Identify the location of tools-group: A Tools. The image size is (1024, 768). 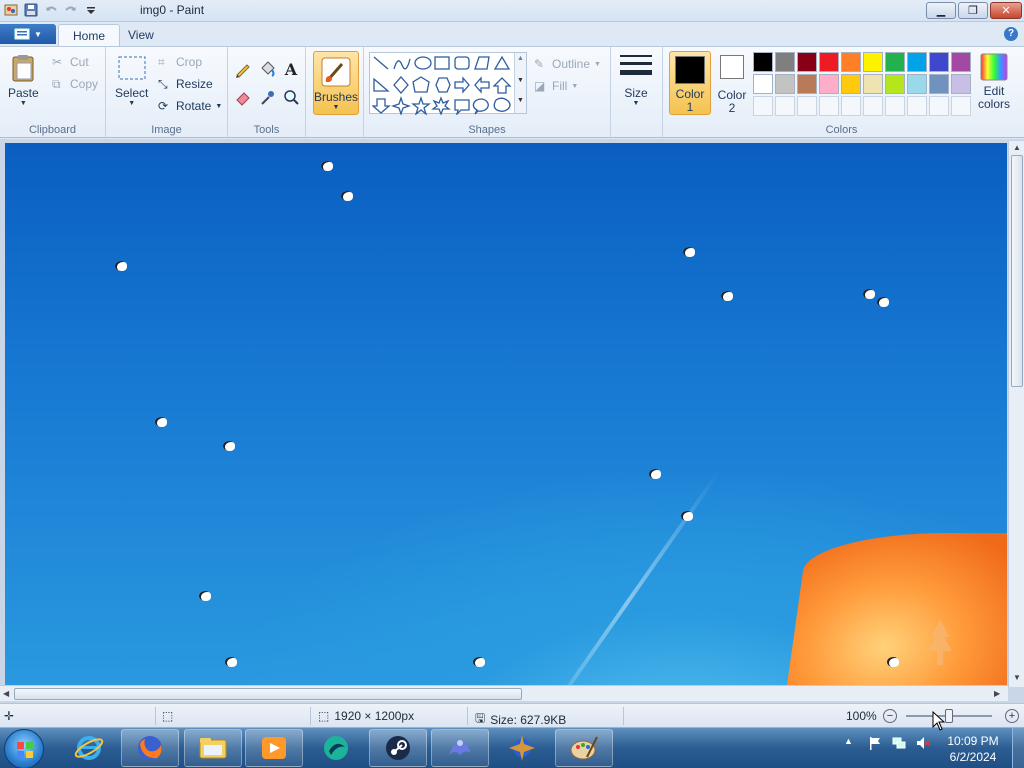
(267, 93).